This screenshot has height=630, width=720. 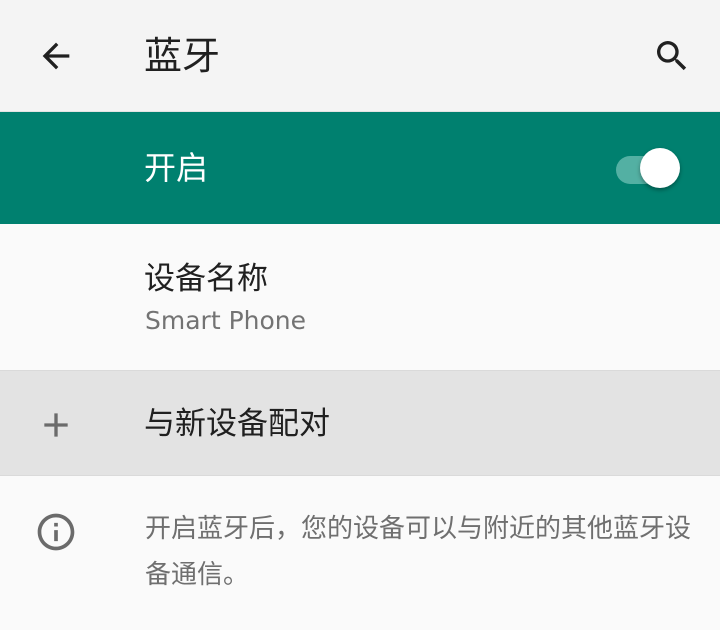 I want to click on device-name-value: Smart Phone, so click(x=226, y=320).